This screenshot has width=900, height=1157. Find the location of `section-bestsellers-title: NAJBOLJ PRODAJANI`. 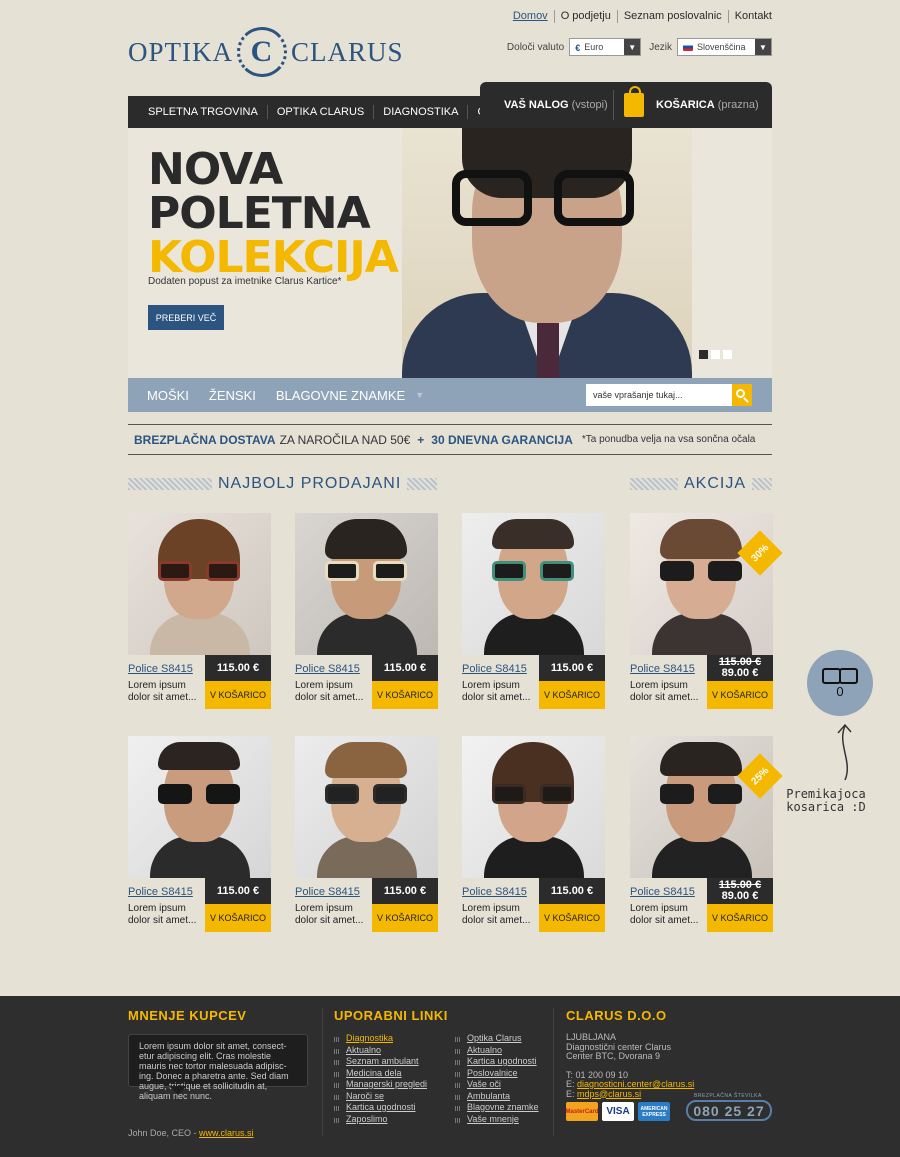

section-bestsellers-title: NAJBOLJ PRODAJANI is located at coordinates (310, 483).